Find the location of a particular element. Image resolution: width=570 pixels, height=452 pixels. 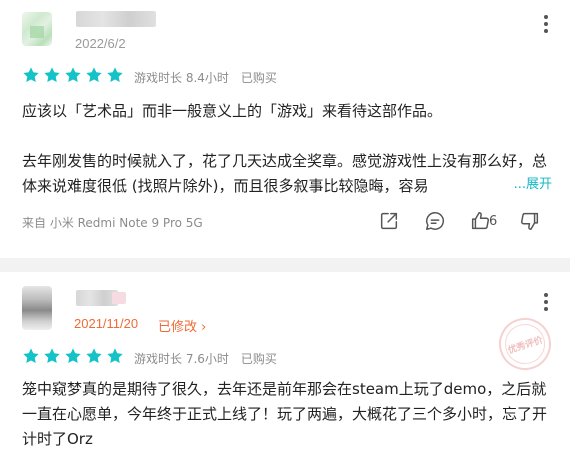

modified-link: 已修改 › is located at coordinates (182, 325).